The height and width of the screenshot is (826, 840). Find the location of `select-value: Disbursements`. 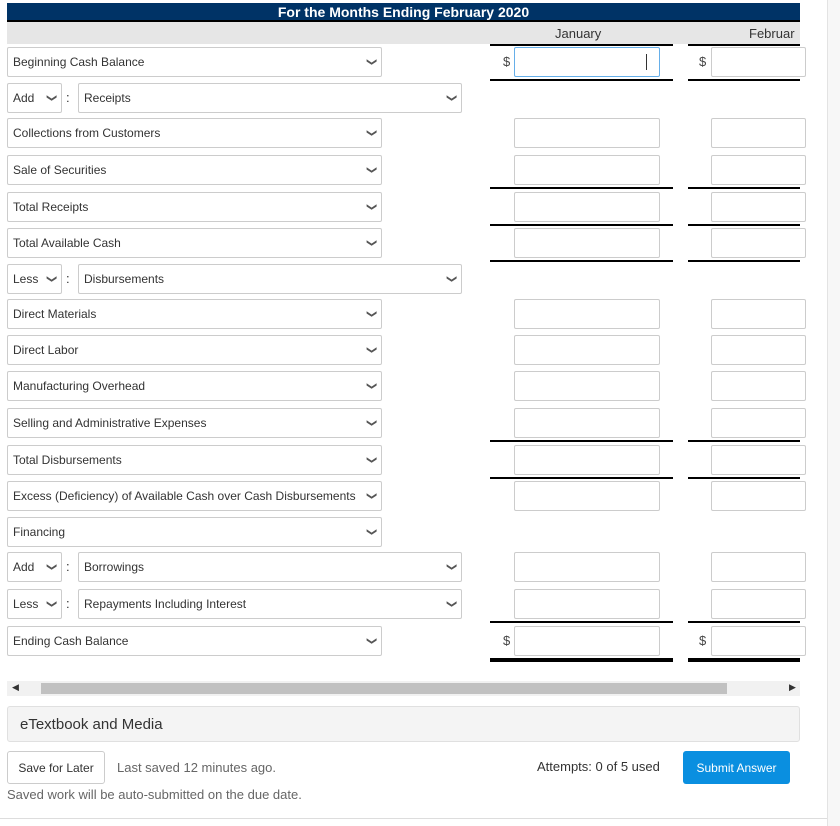

select-value: Disbursements is located at coordinates (124, 278).